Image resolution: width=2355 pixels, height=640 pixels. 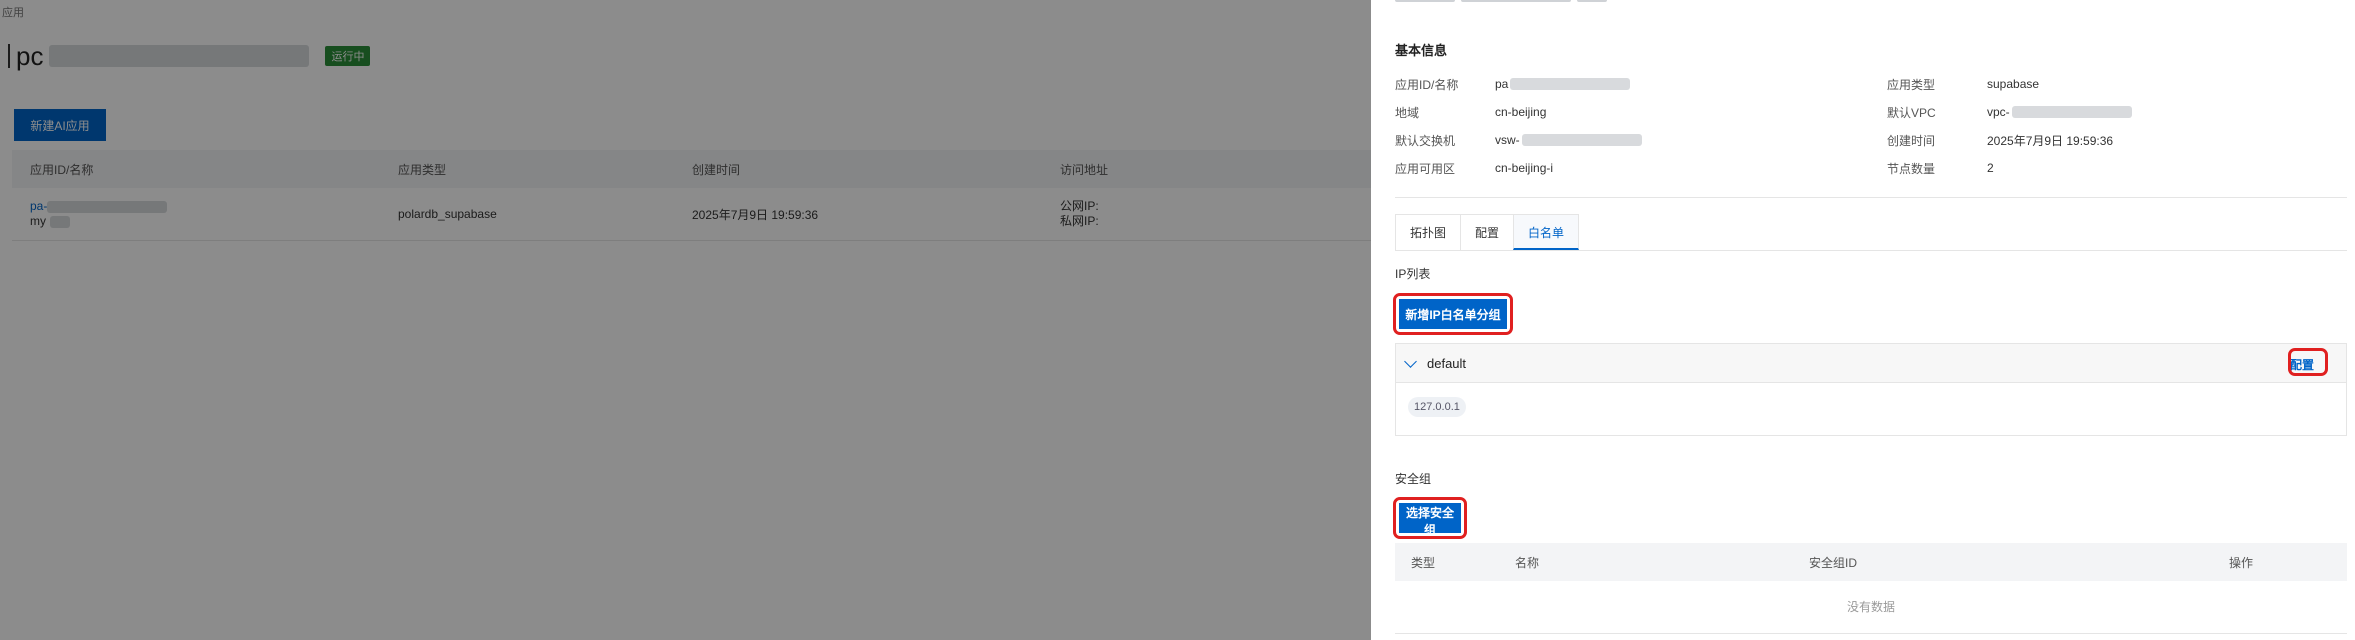 I want to click on created-time-value: 2025年7月9日 19:59:36, so click(x=2050, y=140).